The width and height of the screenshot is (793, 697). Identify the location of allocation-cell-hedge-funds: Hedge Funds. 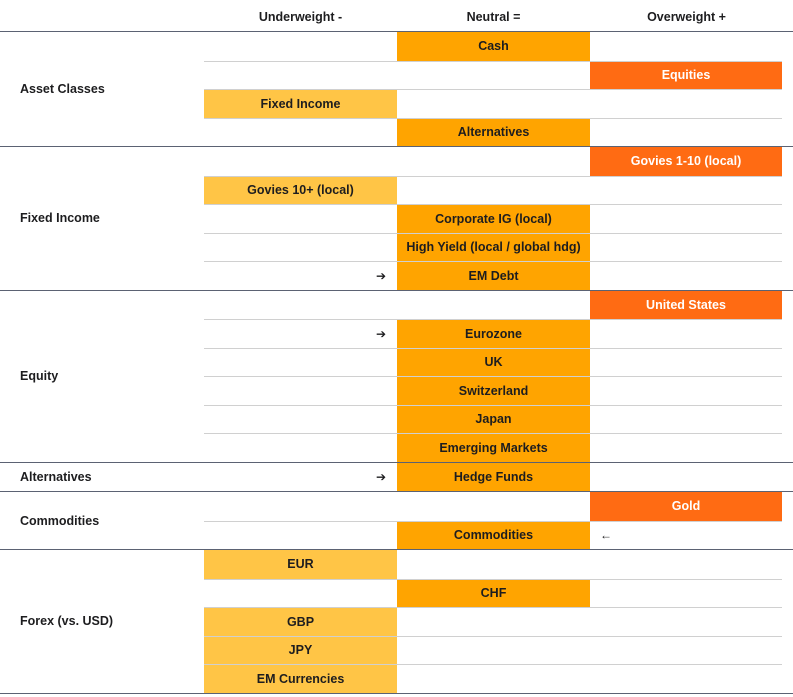
(493, 476).